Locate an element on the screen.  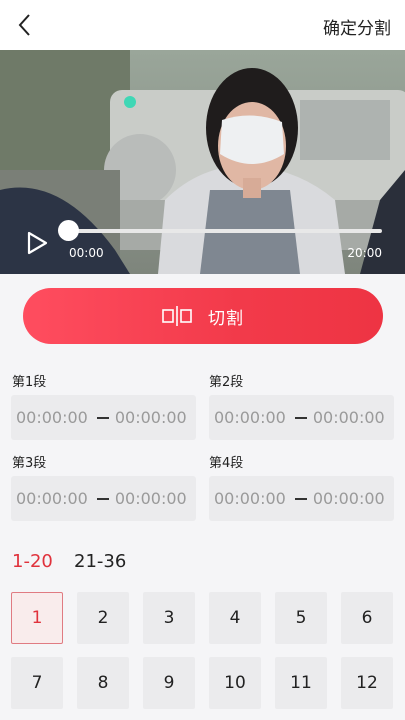
segment-1-label: 第1段 is located at coordinates (29, 382).